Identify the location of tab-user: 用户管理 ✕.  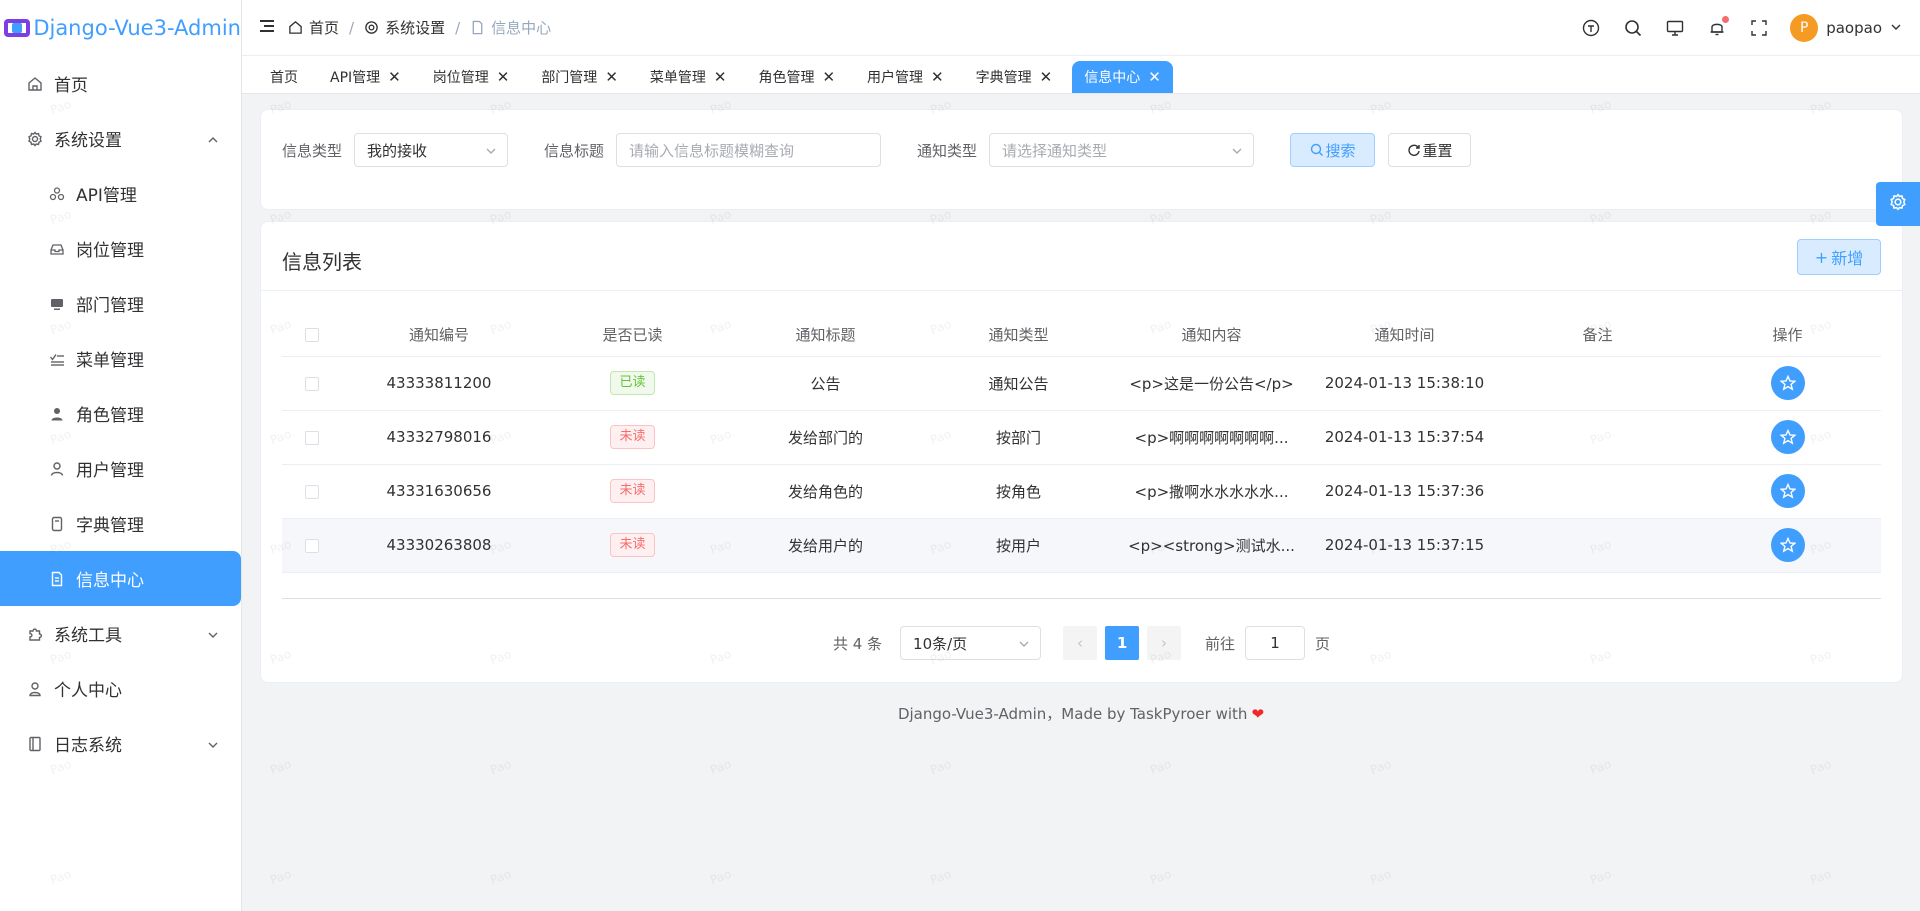
(905, 77).